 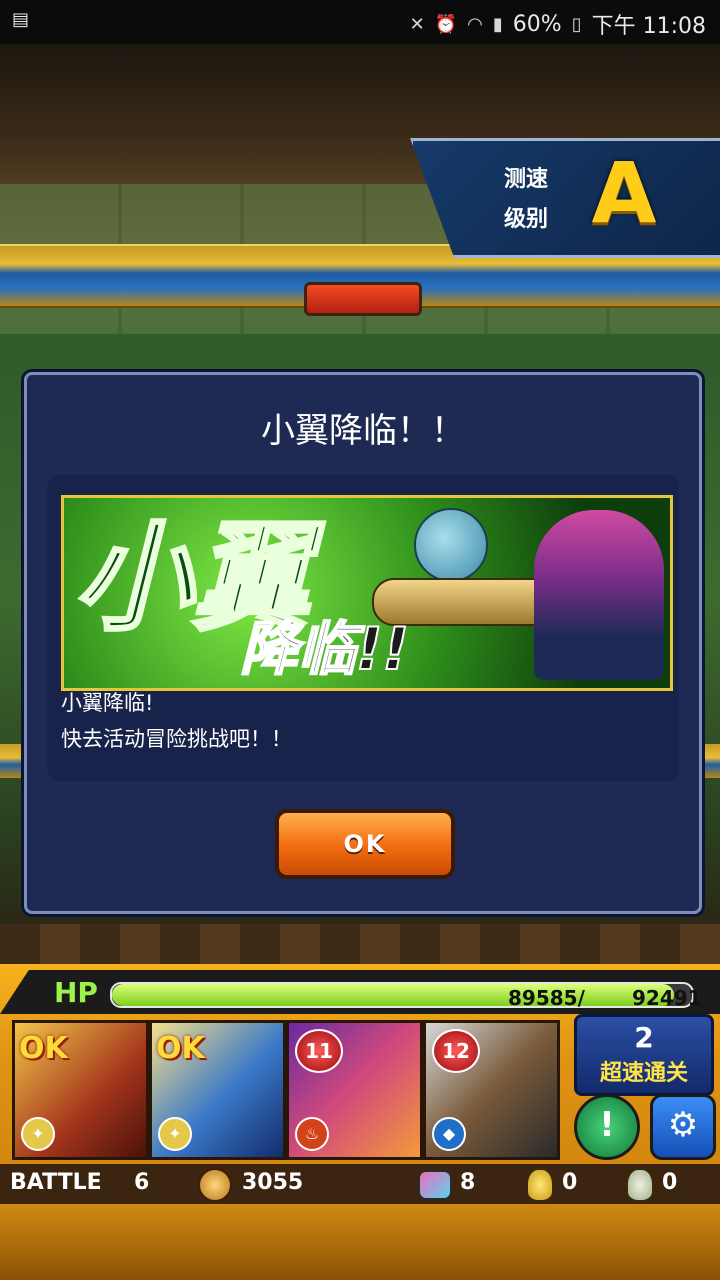 I want to click on settings-button: ⚙, so click(x=683, y=1127).